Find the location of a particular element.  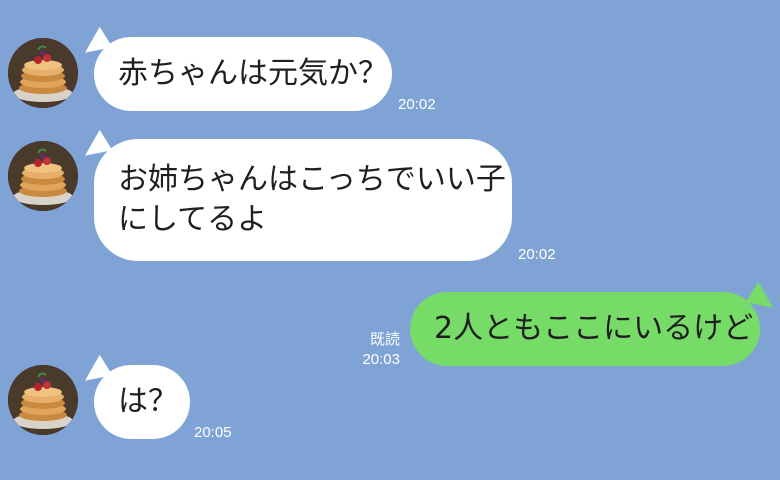

message-bubble: 2人ともここにいるけど is located at coordinates (585, 329).